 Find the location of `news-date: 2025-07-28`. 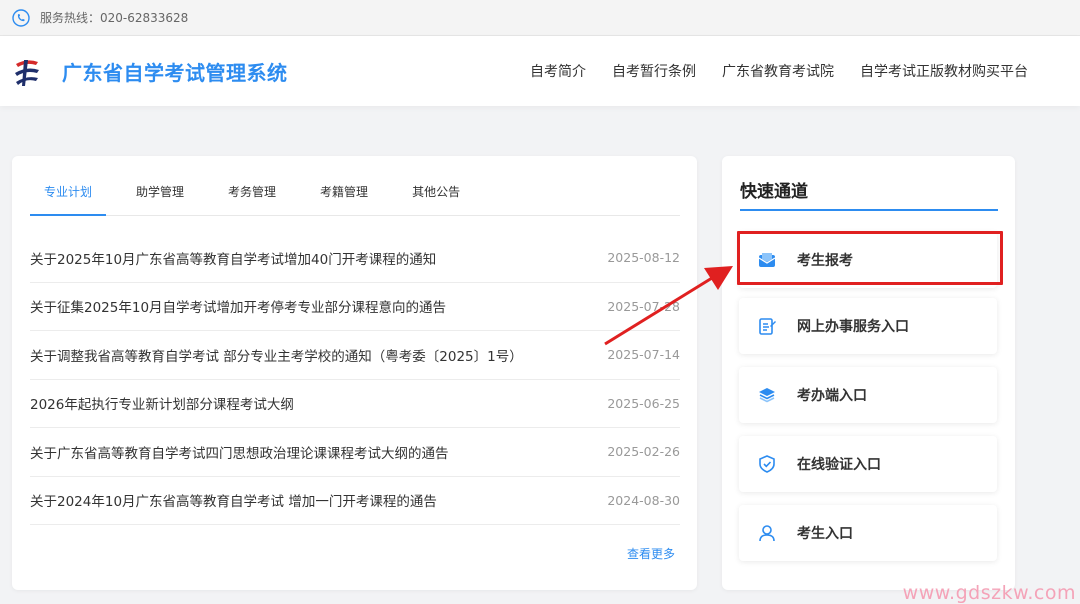

news-date: 2025-07-28 is located at coordinates (643, 306).